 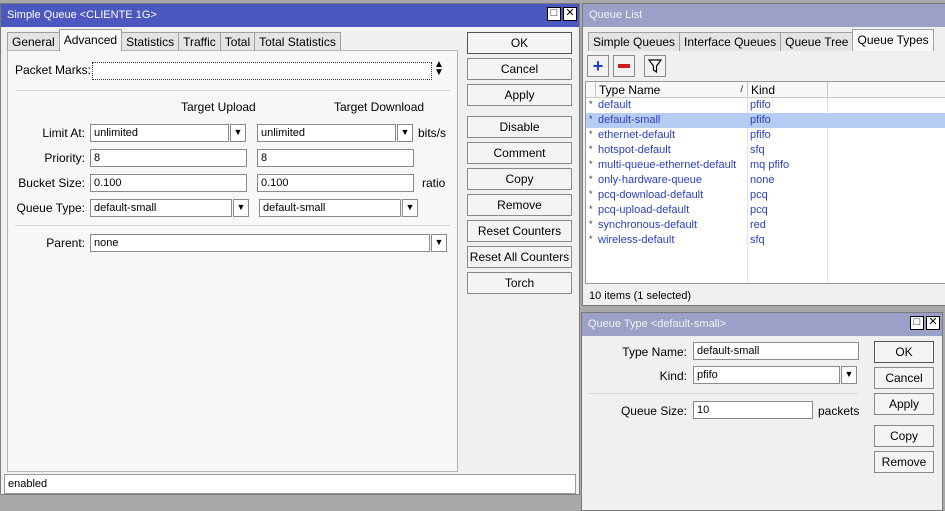 I want to click on bucket-upload-field: 0.100, so click(x=168, y=183).